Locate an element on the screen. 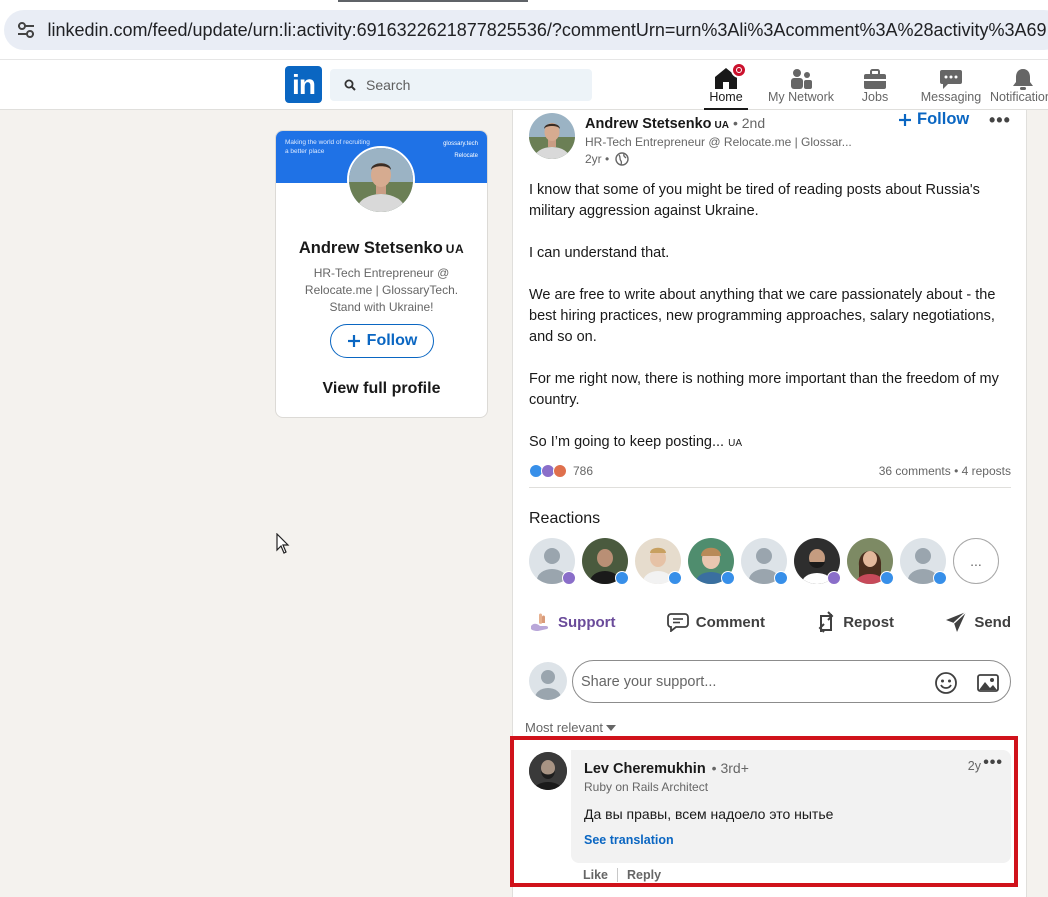  engagement-counts: 36 comments • 4 reposts is located at coordinates (945, 471).